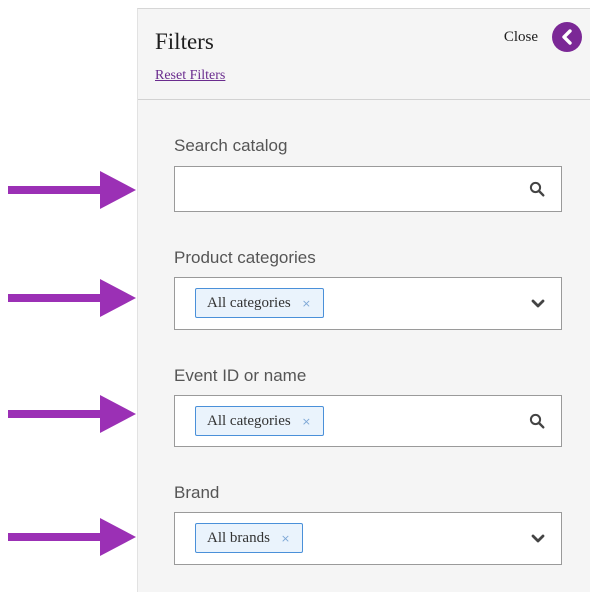 The width and height of the screenshot is (590, 594). Describe the element at coordinates (245, 257) in the screenshot. I see `product-categories-label: Product categories` at that location.